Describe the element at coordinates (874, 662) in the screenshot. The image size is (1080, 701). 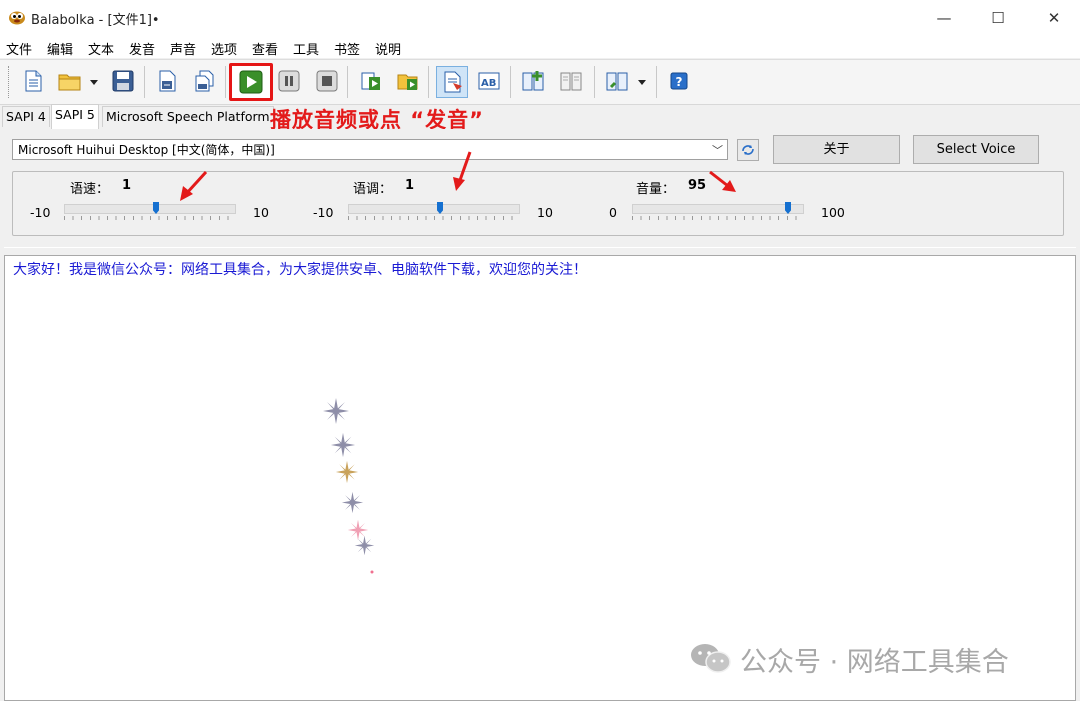
I see `watermark-text: 公众号 · 网络工具集合` at that location.